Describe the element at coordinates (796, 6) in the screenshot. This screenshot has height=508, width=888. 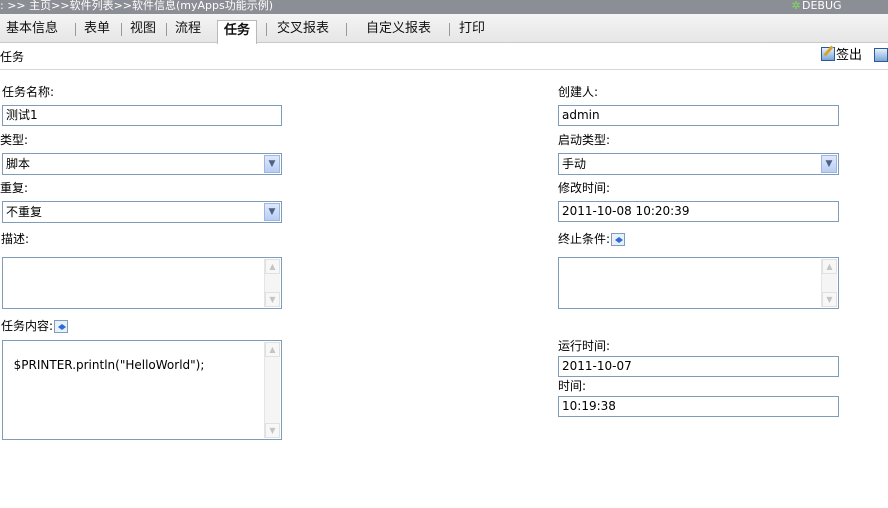
I see `bug-icon: ✲` at that location.